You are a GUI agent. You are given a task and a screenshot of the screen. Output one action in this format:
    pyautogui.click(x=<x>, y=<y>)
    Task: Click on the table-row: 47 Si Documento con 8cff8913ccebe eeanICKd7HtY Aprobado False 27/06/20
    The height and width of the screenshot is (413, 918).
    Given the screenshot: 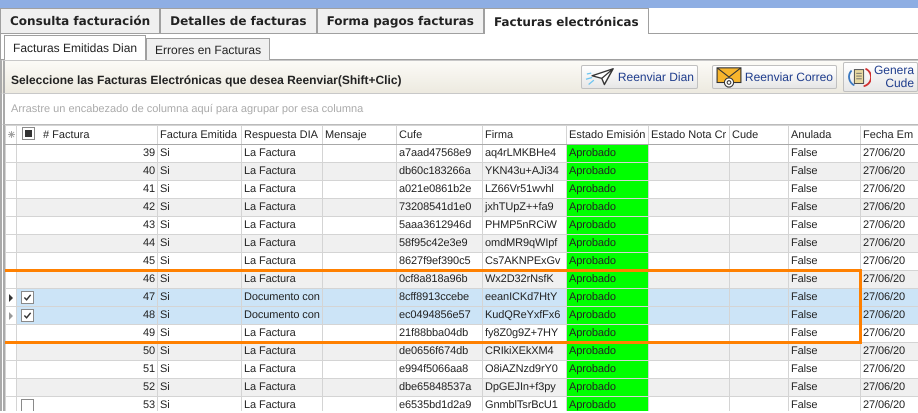 What is the action you would take?
    pyautogui.click(x=462, y=297)
    